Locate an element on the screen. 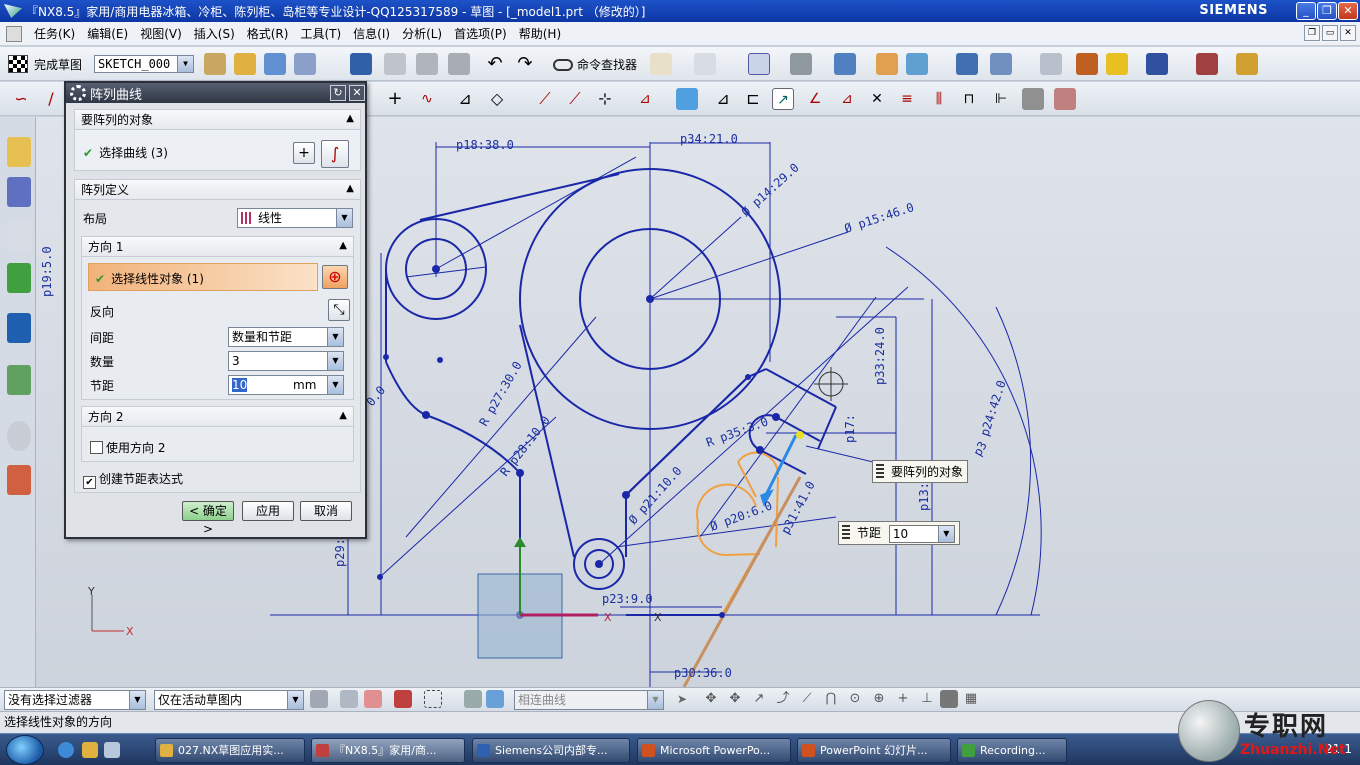 The width and height of the screenshot is (1360, 765). part-navigator-icon is located at coordinates (19, 236).